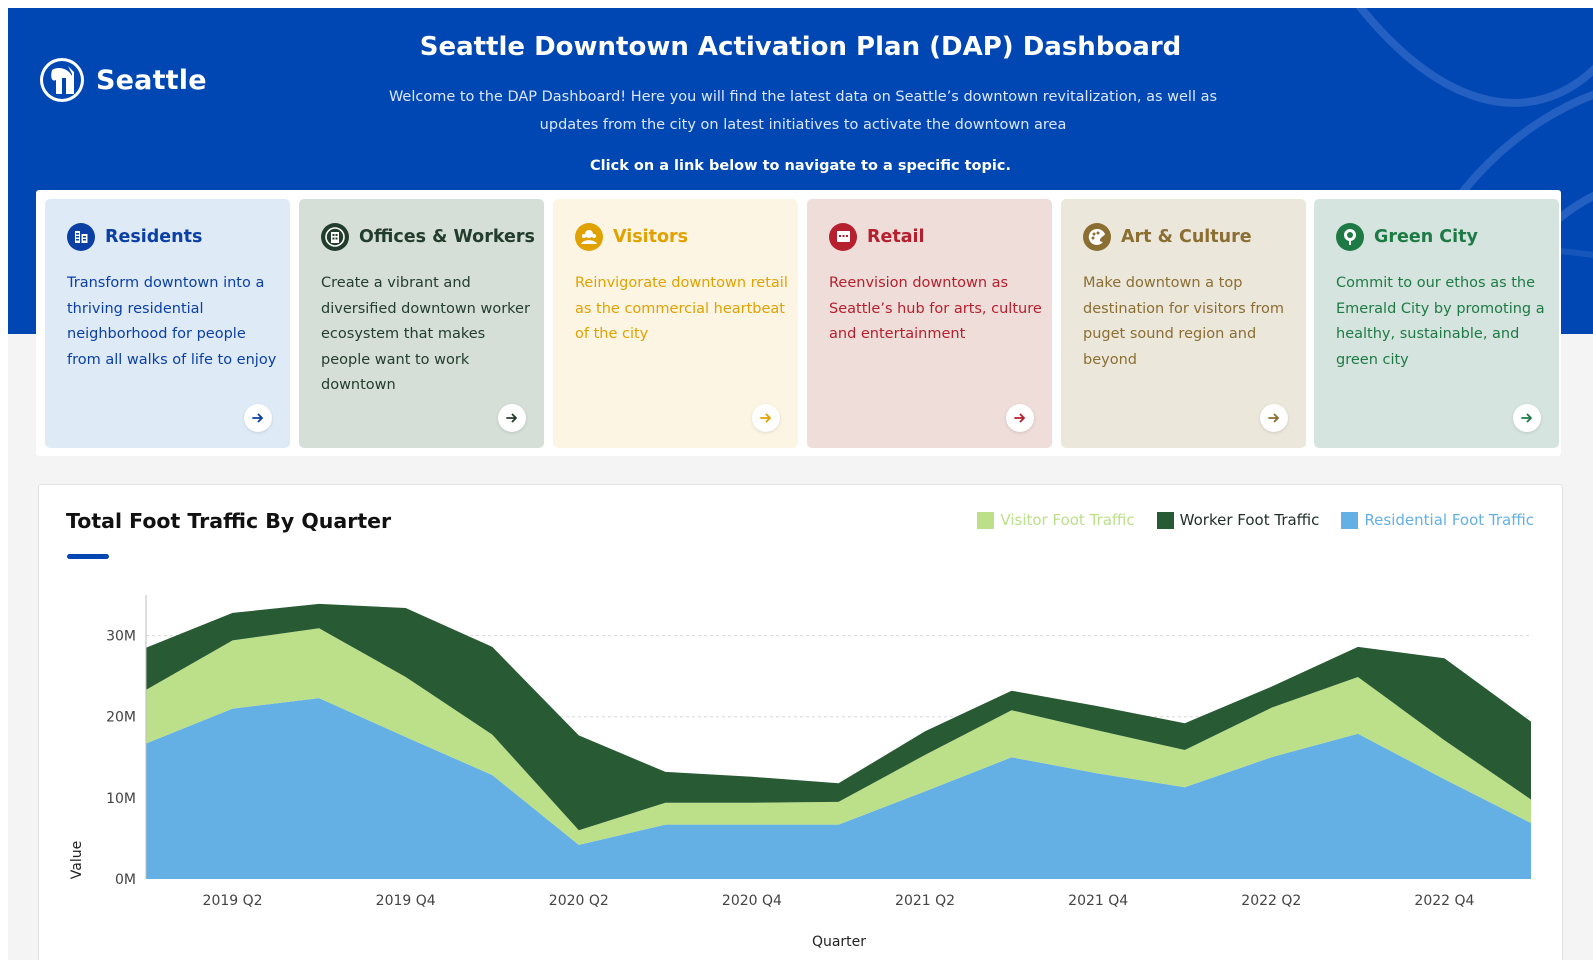 Image resolution: width=1593 pixels, height=960 pixels. Describe the element at coordinates (843, 237) in the screenshot. I see `retail-icon` at that location.